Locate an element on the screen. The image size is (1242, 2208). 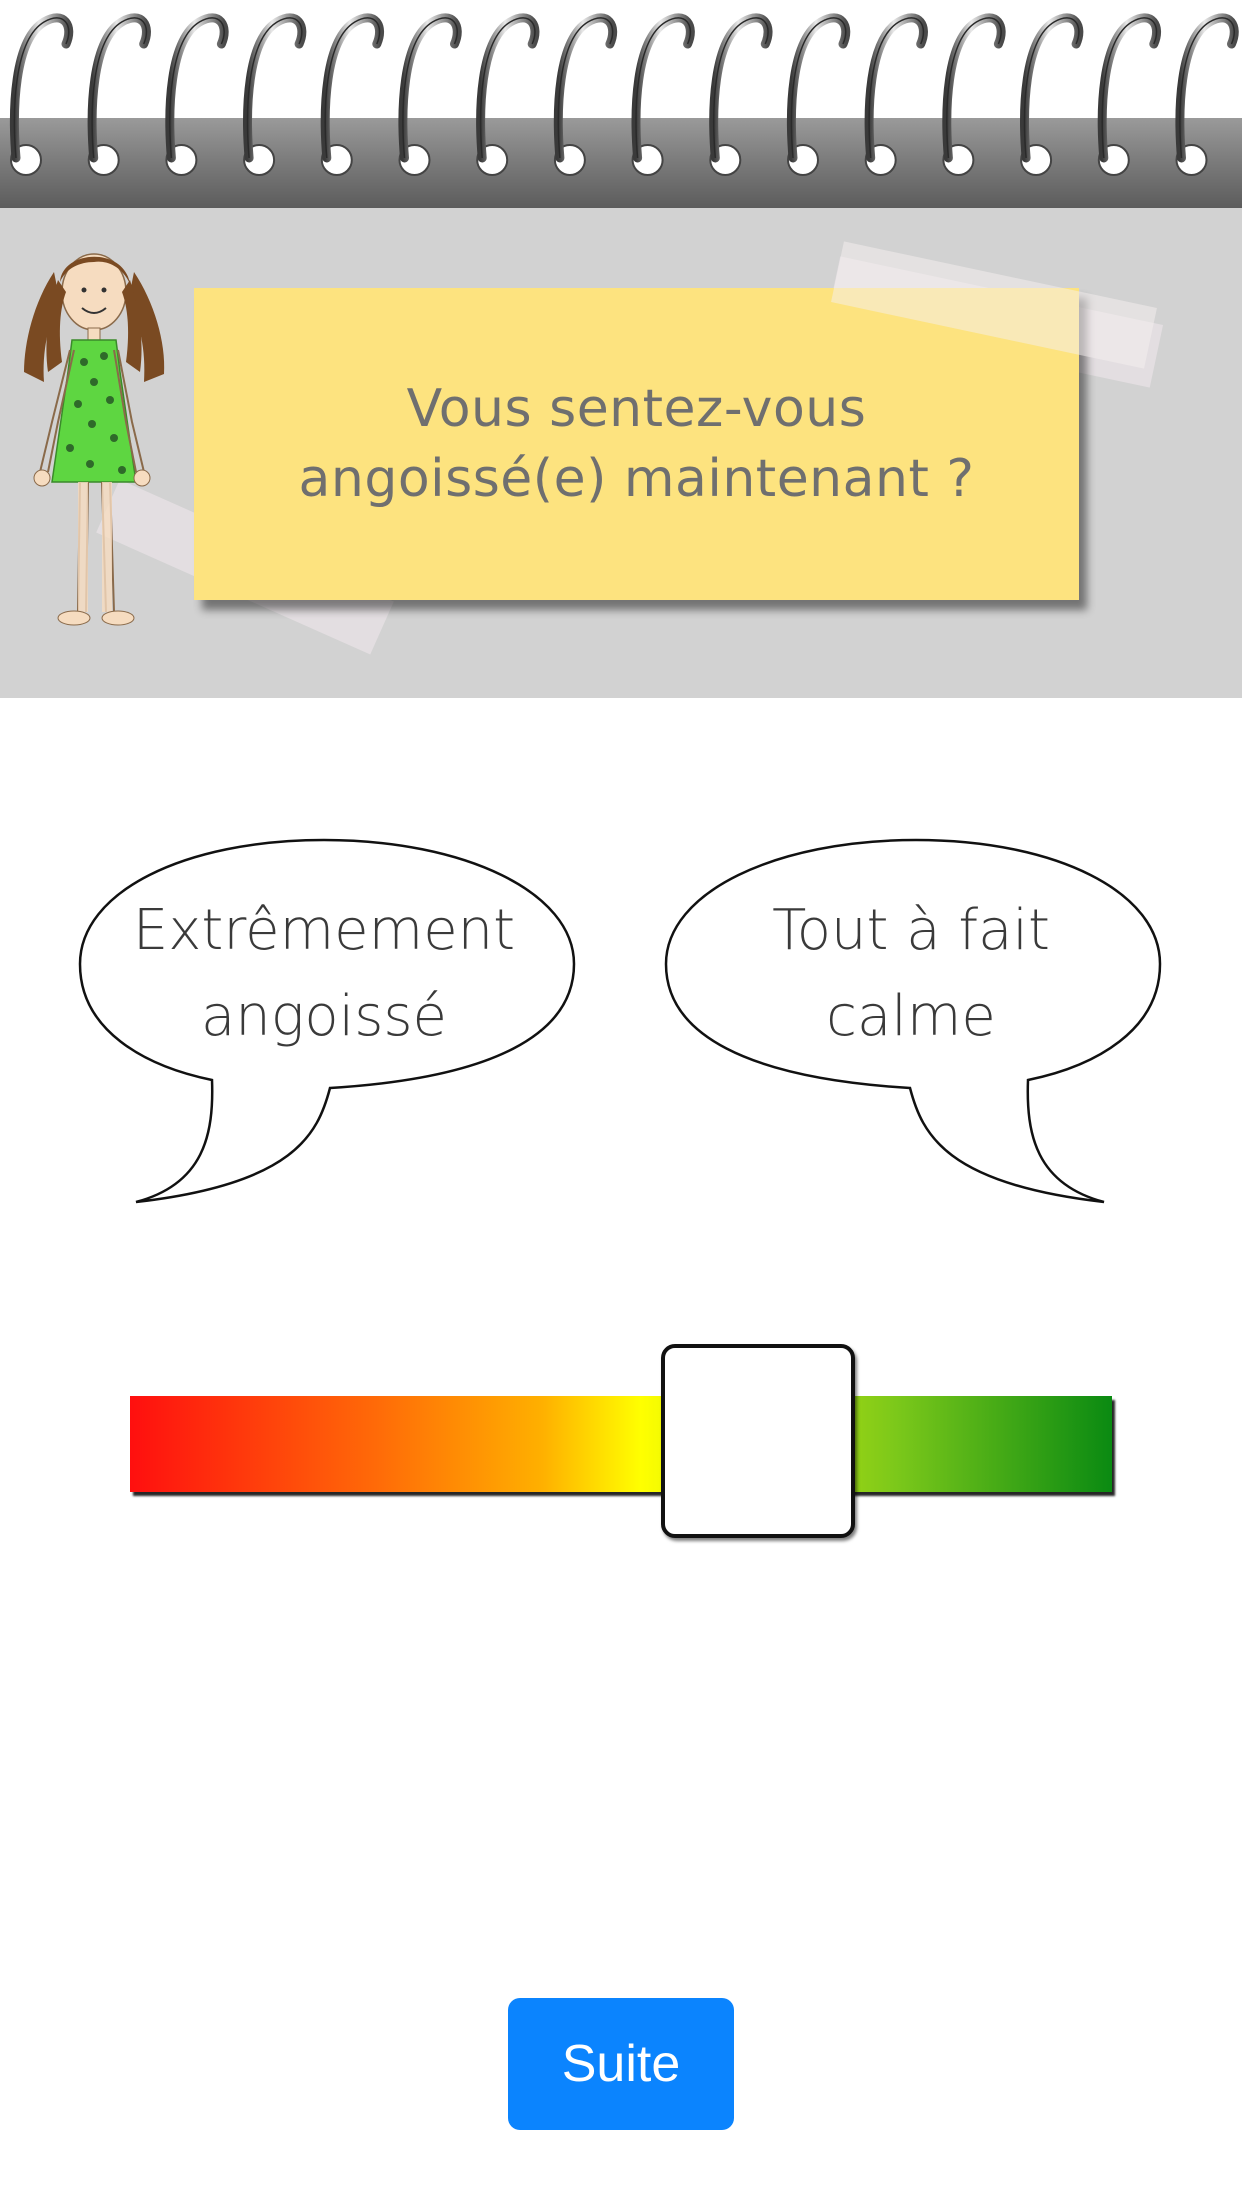
next-button: Suite is located at coordinates (621, 2064).